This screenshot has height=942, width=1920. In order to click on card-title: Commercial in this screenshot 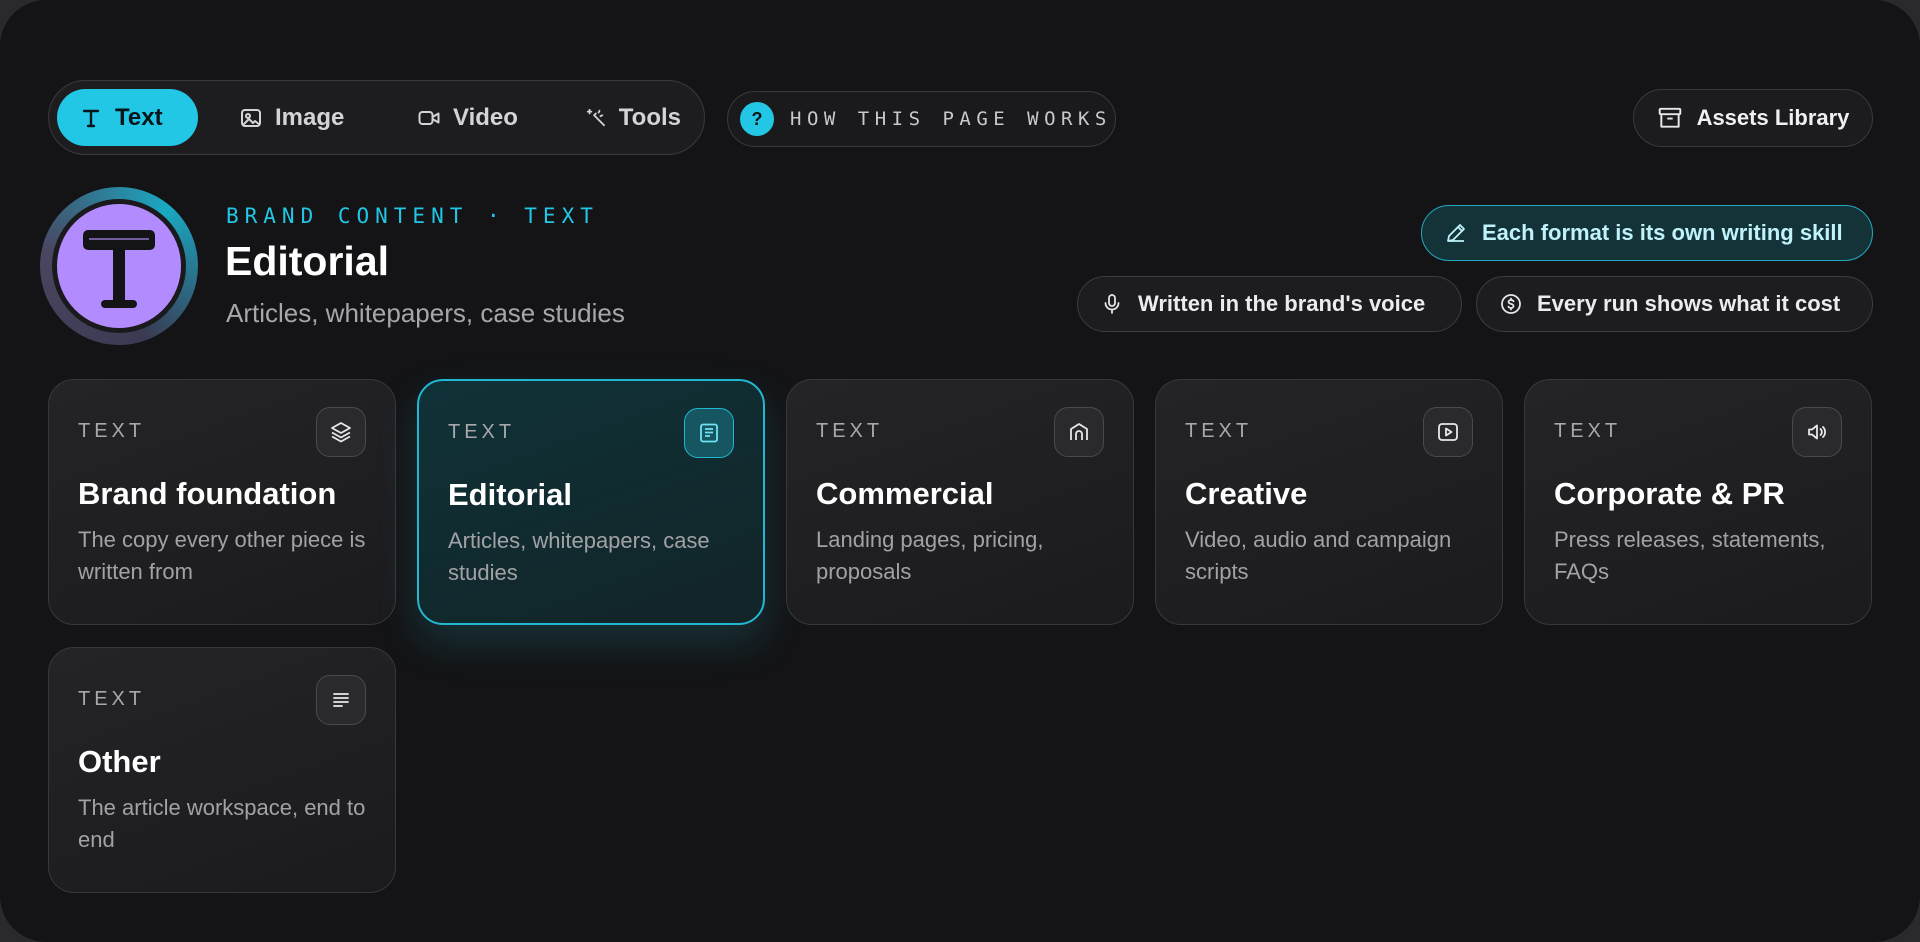, I will do `click(905, 493)`.